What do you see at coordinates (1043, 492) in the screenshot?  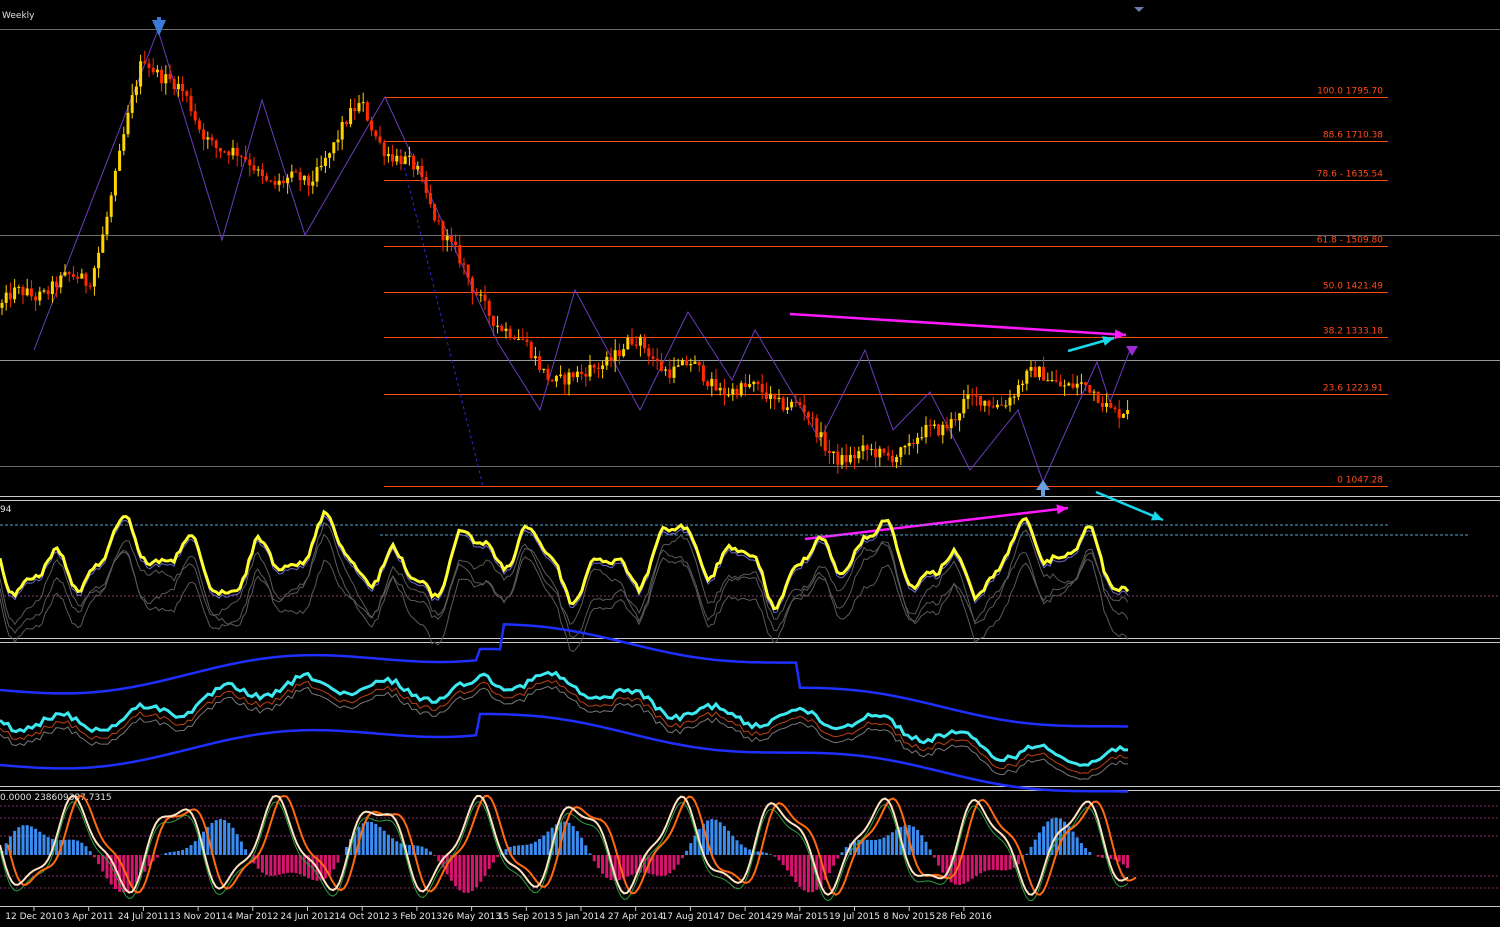 I see `bottom-fractal-stem` at bounding box center [1043, 492].